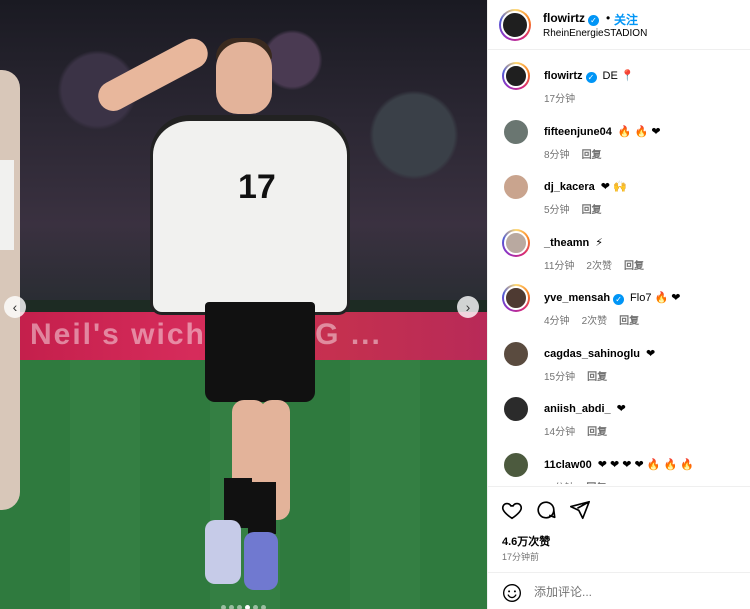 The image size is (750, 609). I want to click on comment-meta: 8分钟 回复, so click(579, 153).